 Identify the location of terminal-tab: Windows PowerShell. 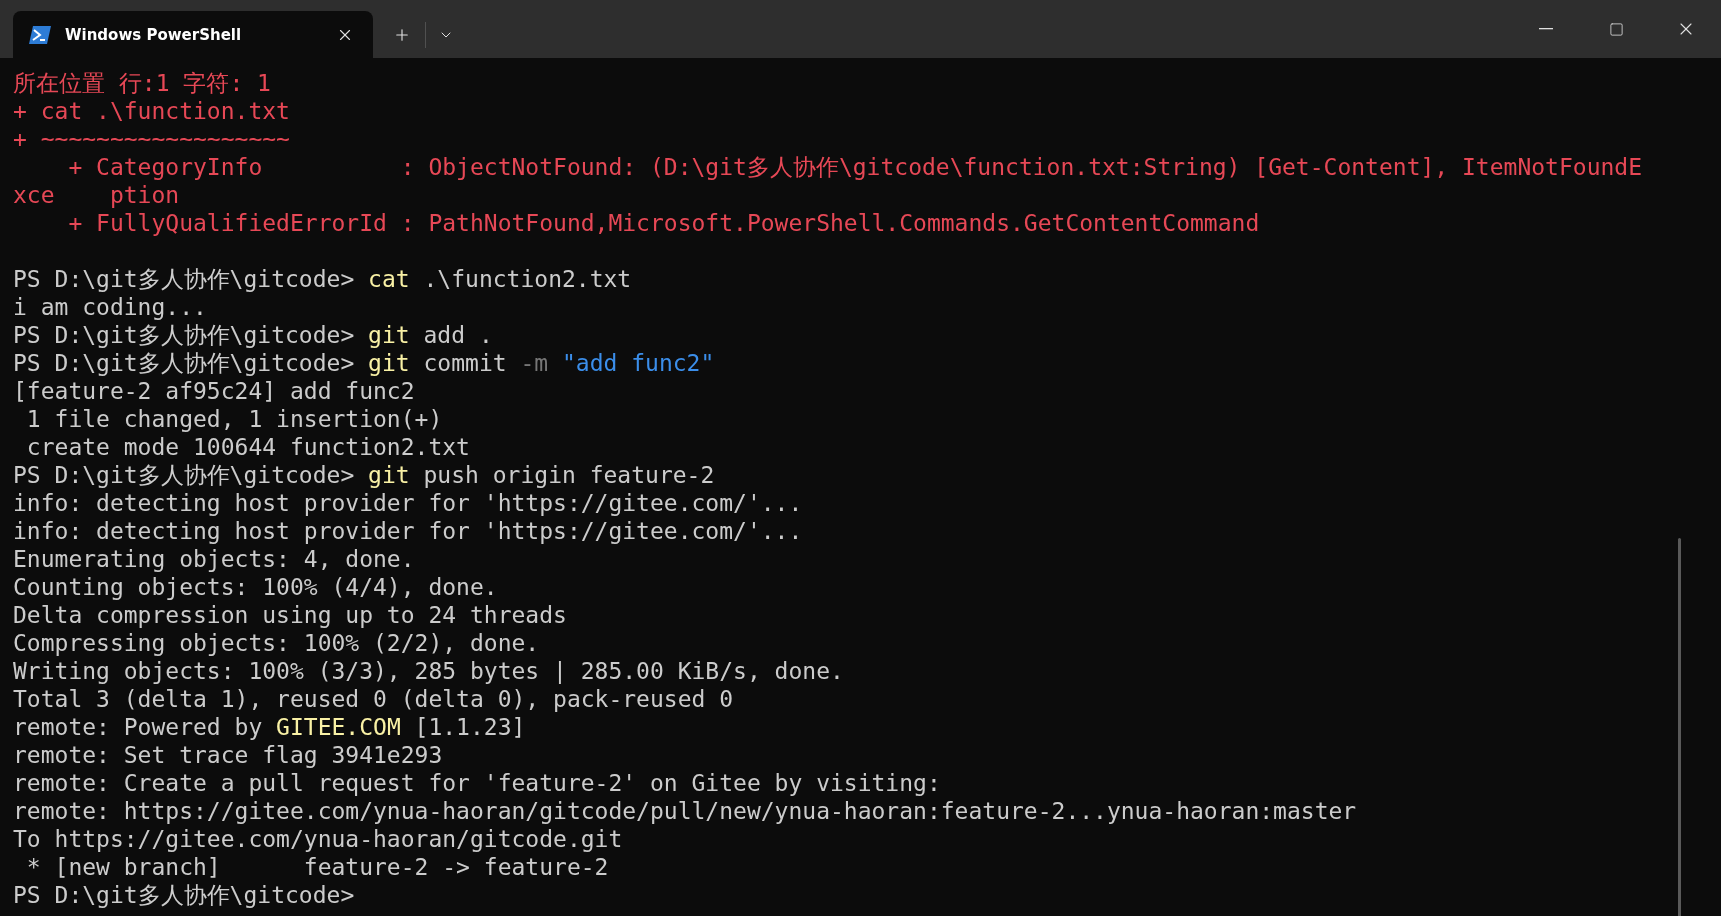
(193, 34).